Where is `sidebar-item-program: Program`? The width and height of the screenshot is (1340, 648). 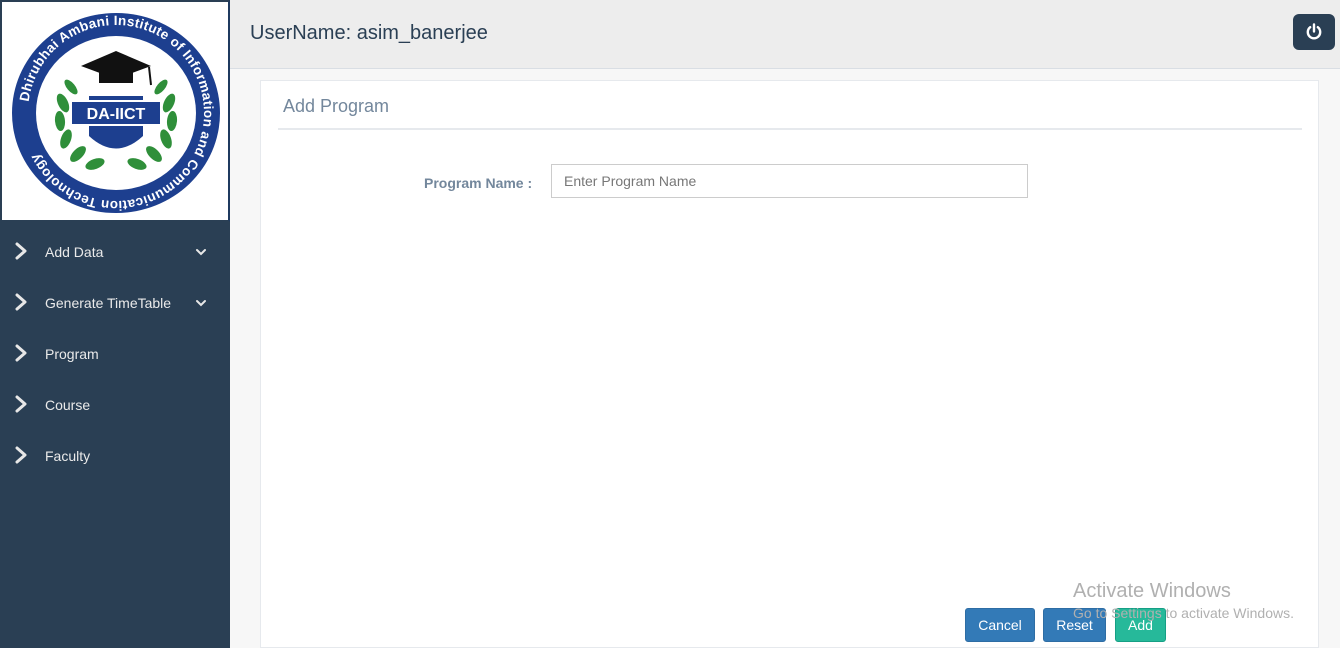
sidebar-item-program: Program is located at coordinates (115, 353).